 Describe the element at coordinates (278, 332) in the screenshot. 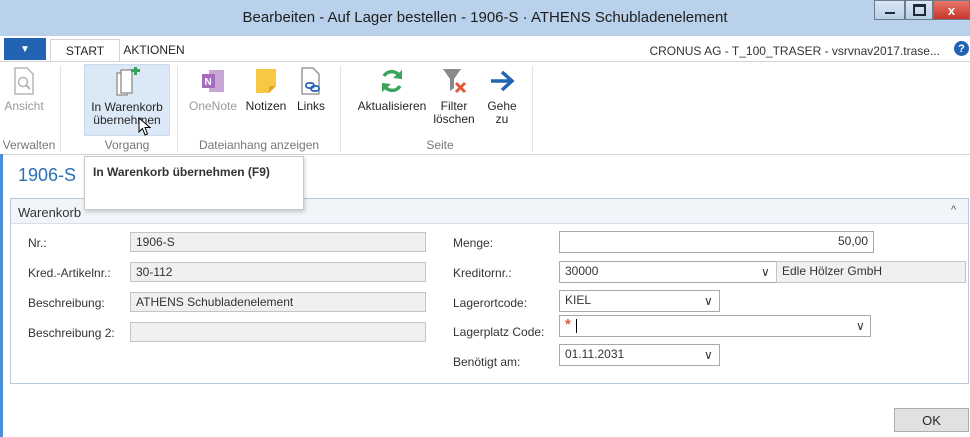

I see `beschreibung2-field` at that location.